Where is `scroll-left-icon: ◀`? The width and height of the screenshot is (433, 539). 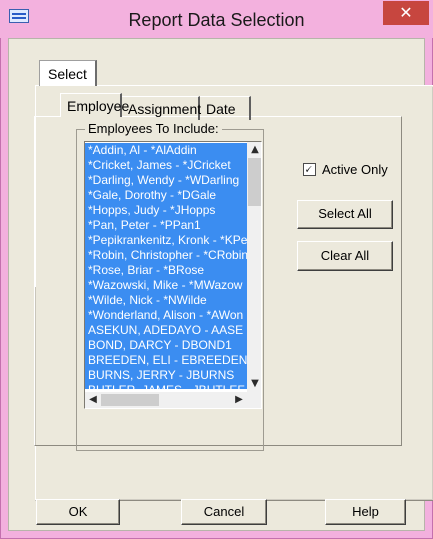 scroll-left-icon: ◀ is located at coordinates (93, 400).